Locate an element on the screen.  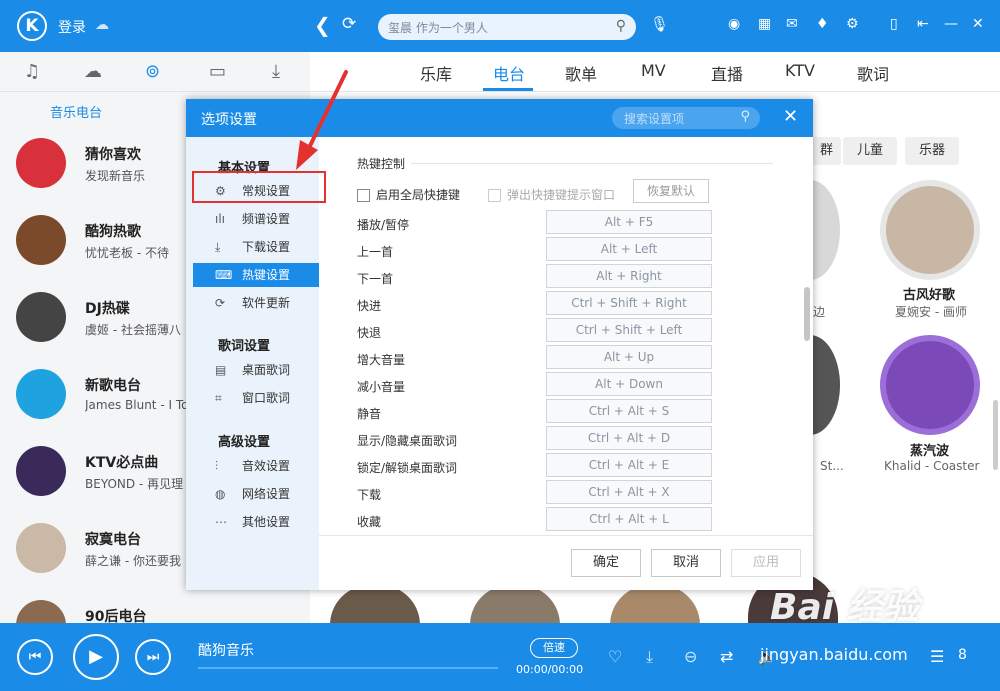
skin-icon: ♦ is located at coordinates (822, 24).